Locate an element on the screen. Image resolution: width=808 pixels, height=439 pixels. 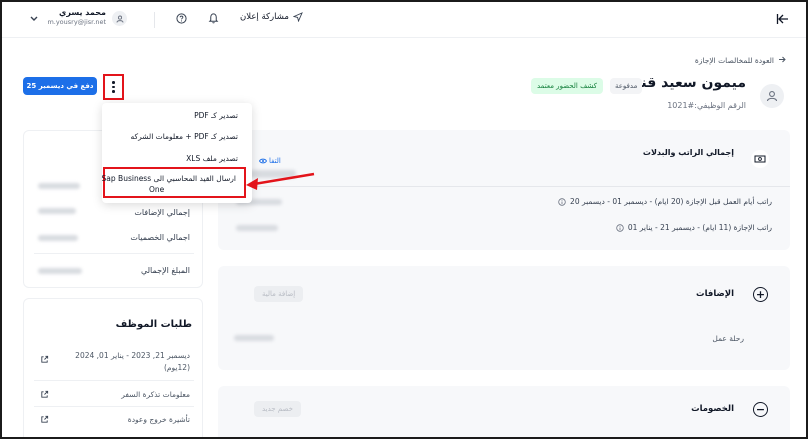
status-badge-attendance: كشف الحضور معتمد is located at coordinates (567, 86).